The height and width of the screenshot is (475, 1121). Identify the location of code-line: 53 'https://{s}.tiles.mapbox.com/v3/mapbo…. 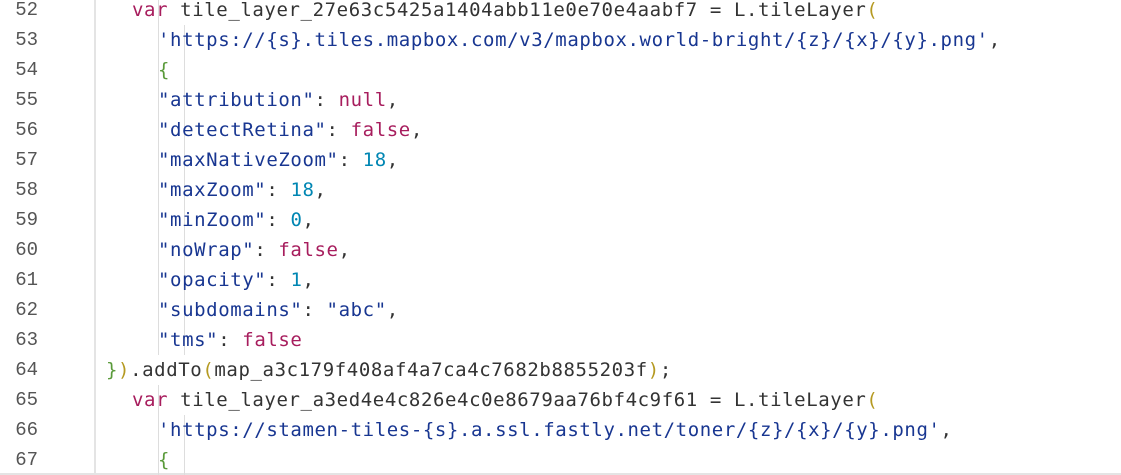
(560, 40).